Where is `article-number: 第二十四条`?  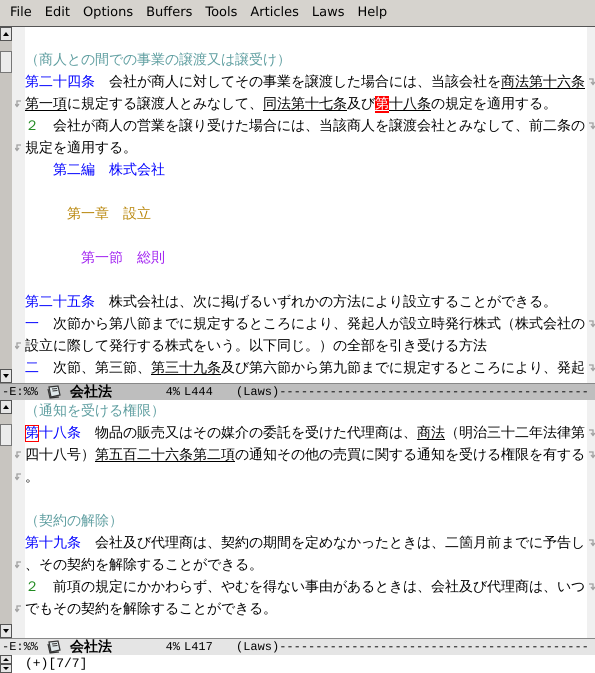 article-number: 第二十四条 is located at coordinates (60, 82).